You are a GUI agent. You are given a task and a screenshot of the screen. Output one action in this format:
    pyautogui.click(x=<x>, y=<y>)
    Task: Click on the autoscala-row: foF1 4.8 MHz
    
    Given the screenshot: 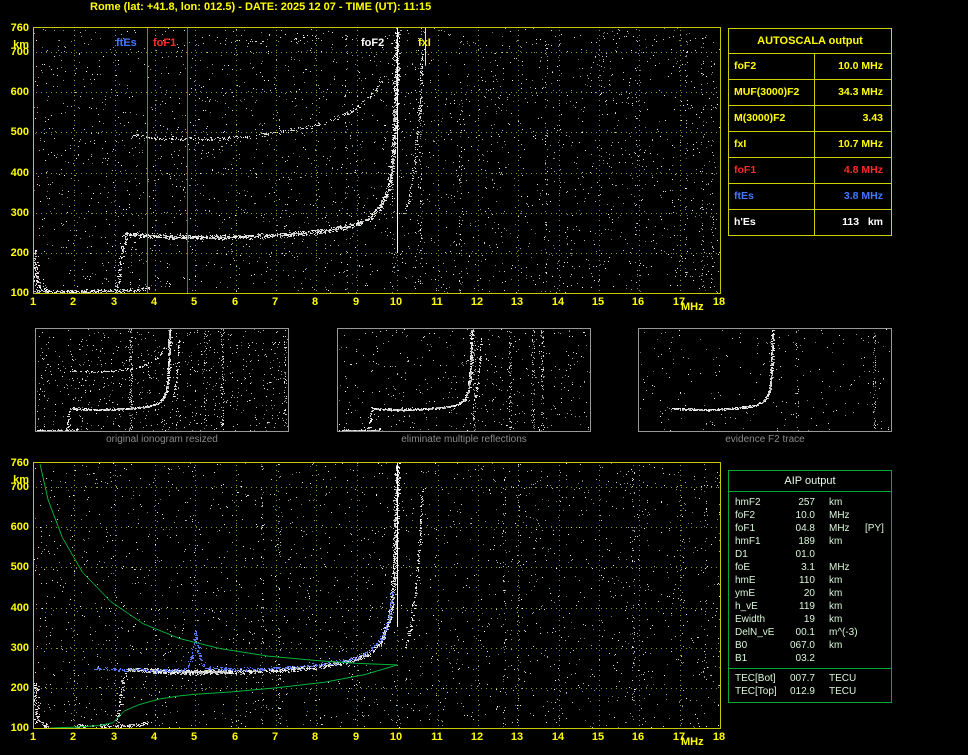 What is the action you would take?
    pyautogui.click(x=810, y=170)
    